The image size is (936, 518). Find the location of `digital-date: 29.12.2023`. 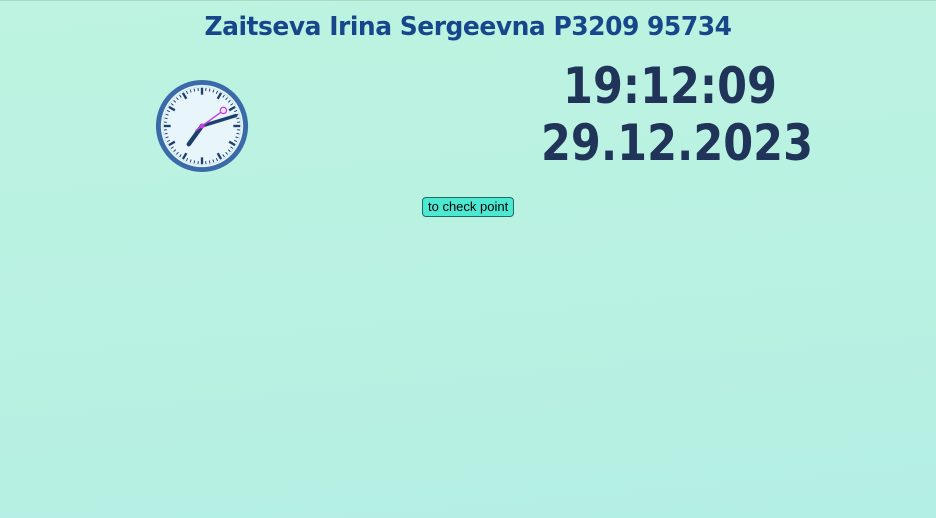

digital-date: 29.12.2023 is located at coordinates (677, 143).